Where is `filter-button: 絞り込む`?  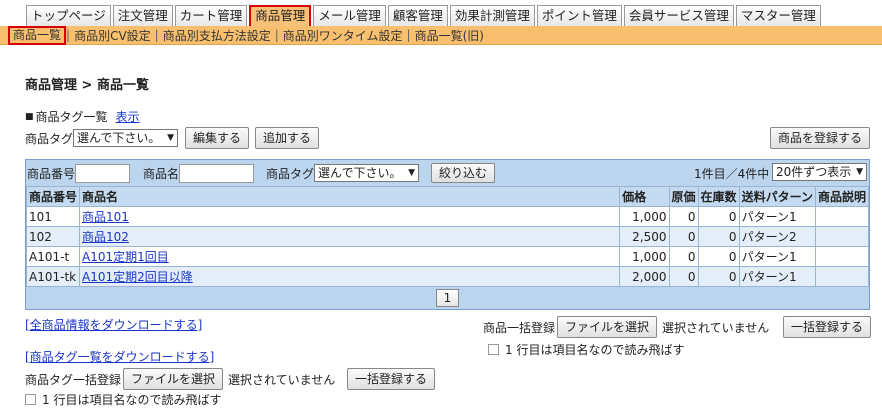
filter-button: 絞り込む is located at coordinates (463, 173).